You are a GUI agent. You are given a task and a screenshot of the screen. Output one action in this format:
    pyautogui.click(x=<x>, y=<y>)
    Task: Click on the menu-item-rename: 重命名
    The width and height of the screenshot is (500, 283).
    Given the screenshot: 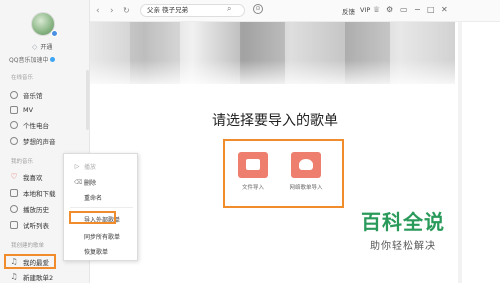 What is the action you would take?
    pyautogui.click(x=88, y=197)
    